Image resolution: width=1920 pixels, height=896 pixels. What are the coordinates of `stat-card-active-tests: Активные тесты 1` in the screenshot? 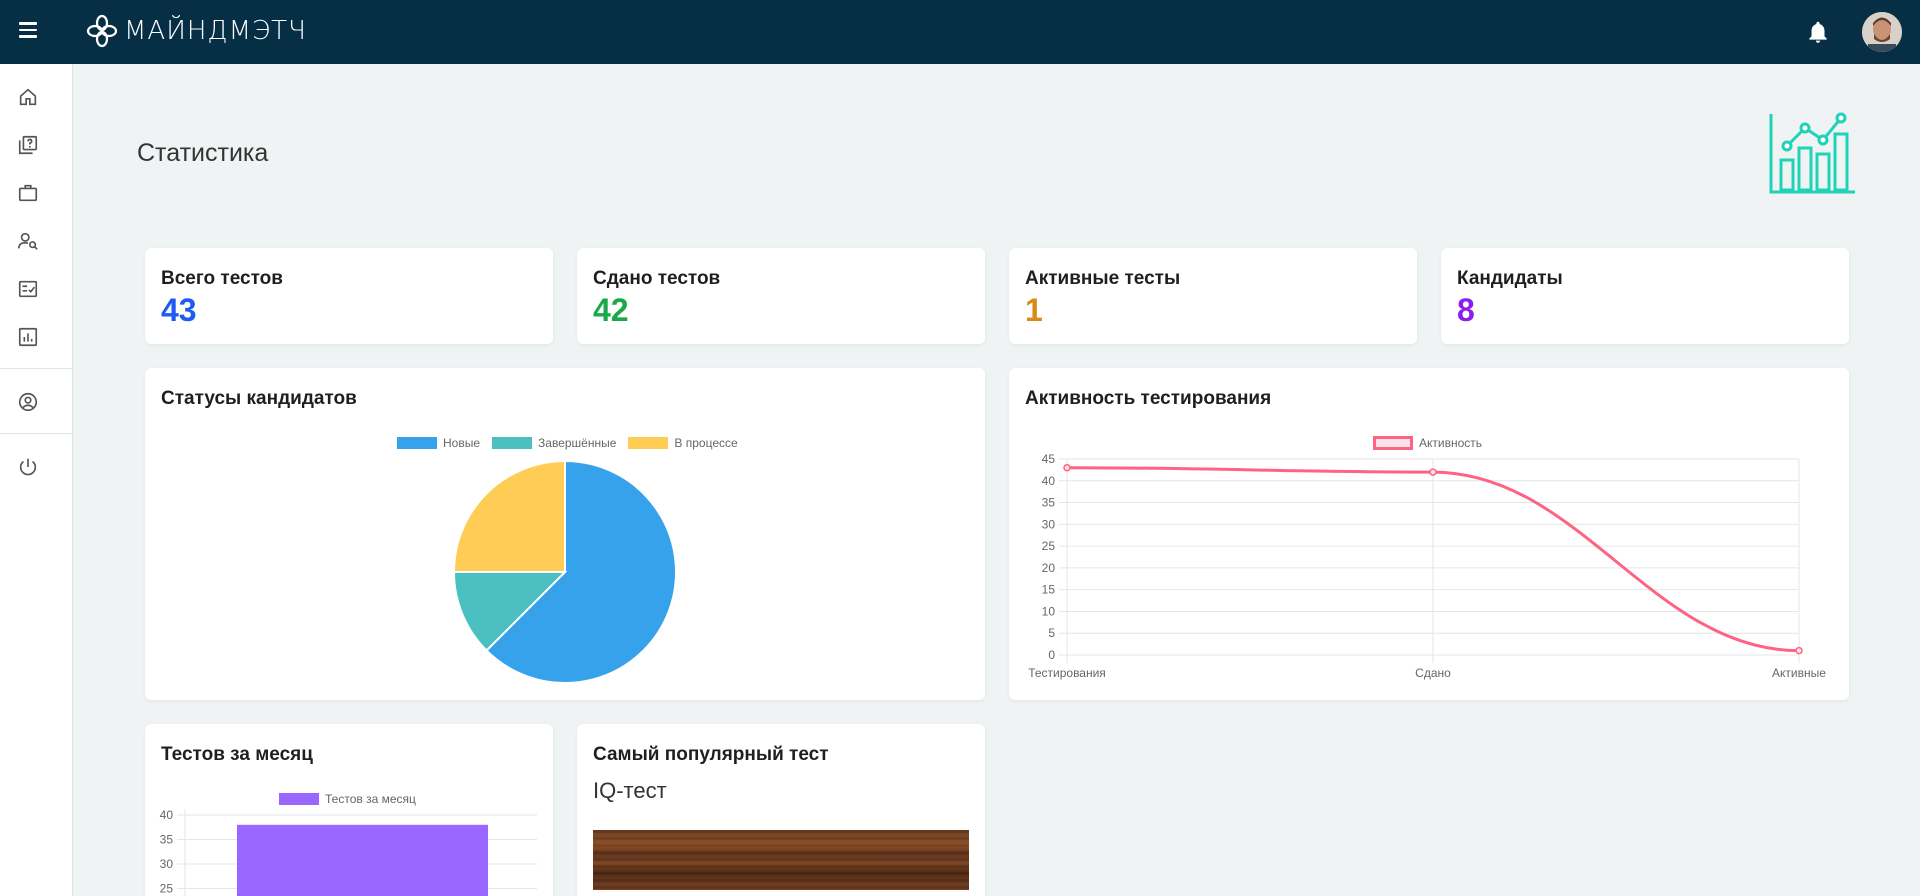 It's located at (1213, 296).